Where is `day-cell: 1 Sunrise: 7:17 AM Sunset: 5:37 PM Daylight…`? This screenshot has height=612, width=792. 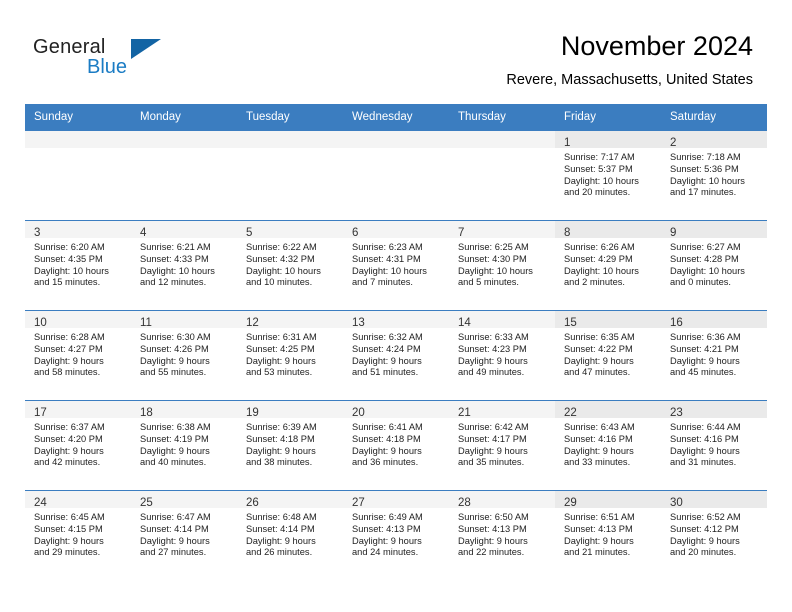
day-cell: 1 Sunrise: 7:17 AM Sunset: 5:37 PM Daylight… is located at coordinates (608, 175).